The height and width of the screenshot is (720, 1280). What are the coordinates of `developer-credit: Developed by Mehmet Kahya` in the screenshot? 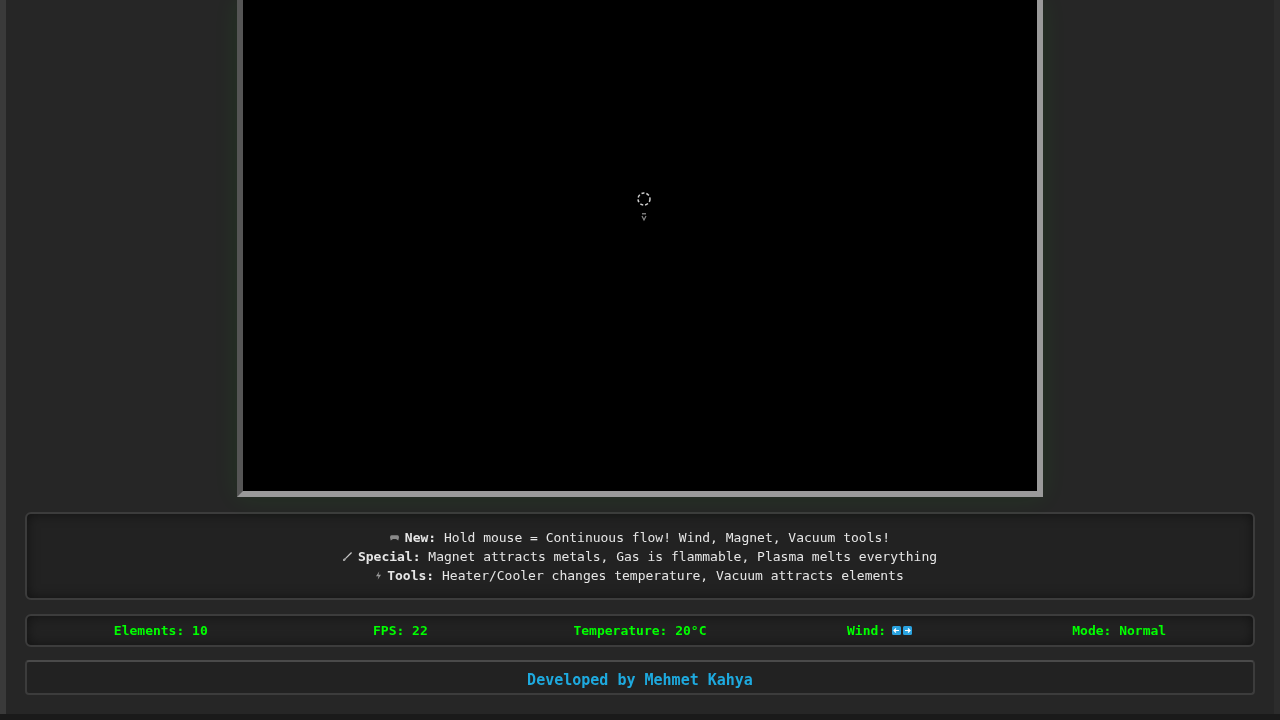 It's located at (640, 680).